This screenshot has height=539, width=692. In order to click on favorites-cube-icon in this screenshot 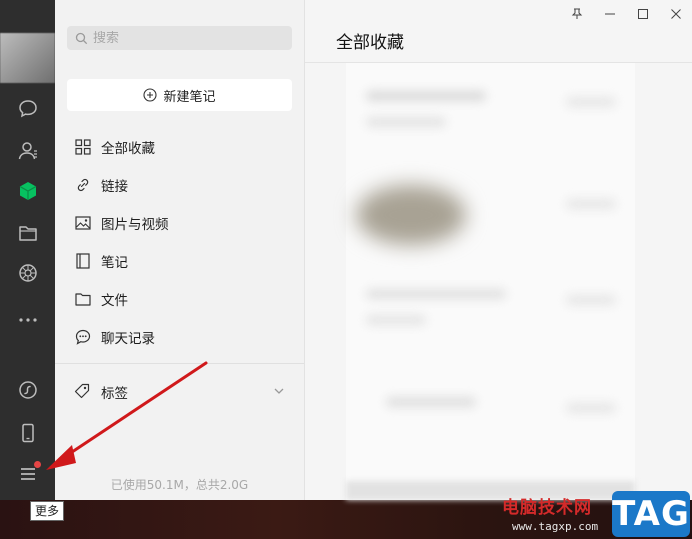, I will do `click(28, 191)`.